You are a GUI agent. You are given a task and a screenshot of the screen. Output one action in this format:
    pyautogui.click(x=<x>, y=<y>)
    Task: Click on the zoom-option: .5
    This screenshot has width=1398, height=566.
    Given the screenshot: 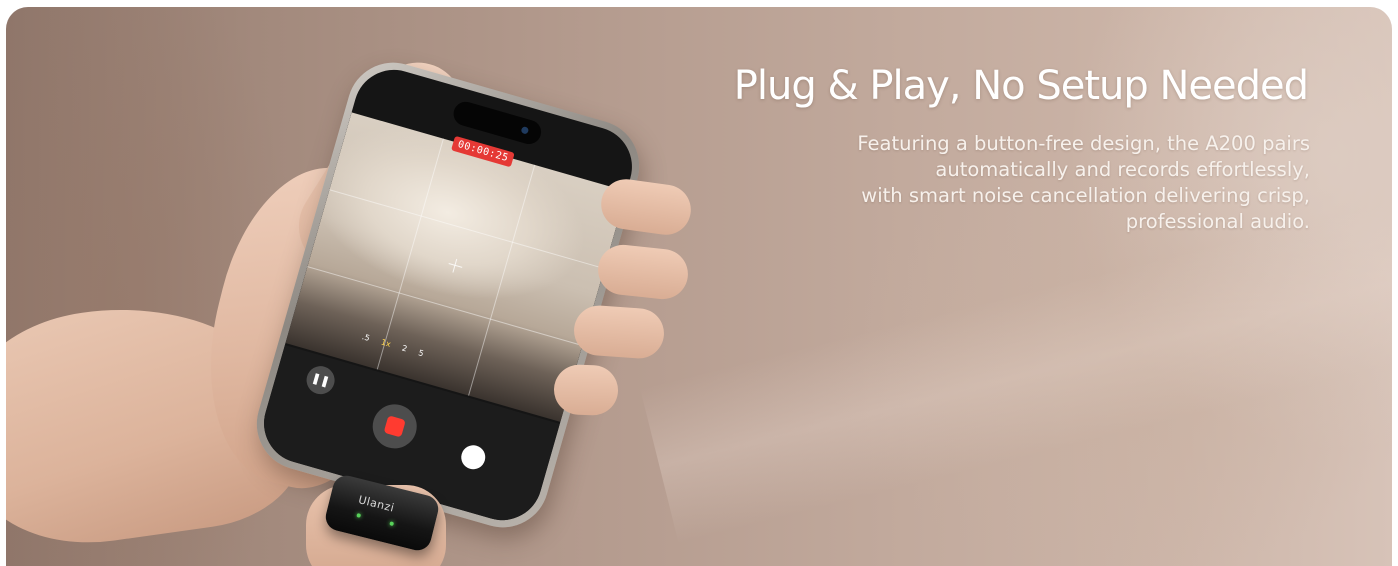 What is the action you would take?
    pyautogui.click(x=366, y=337)
    